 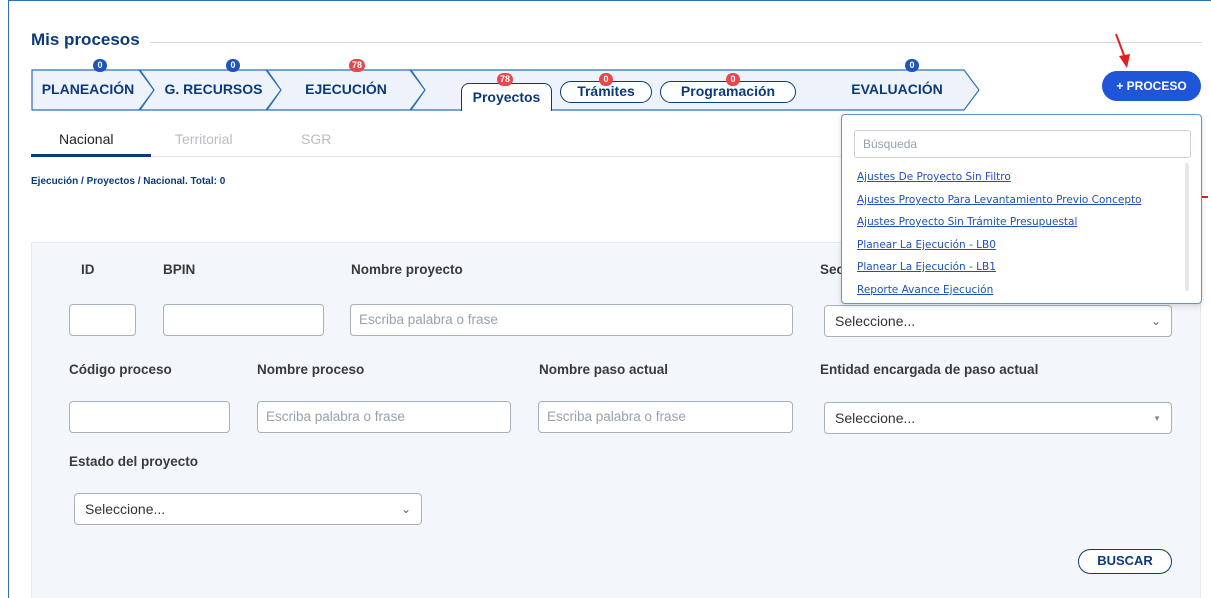 What do you see at coordinates (998, 418) in the screenshot?
I see `entidad-select: Seleccione... ▼` at bounding box center [998, 418].